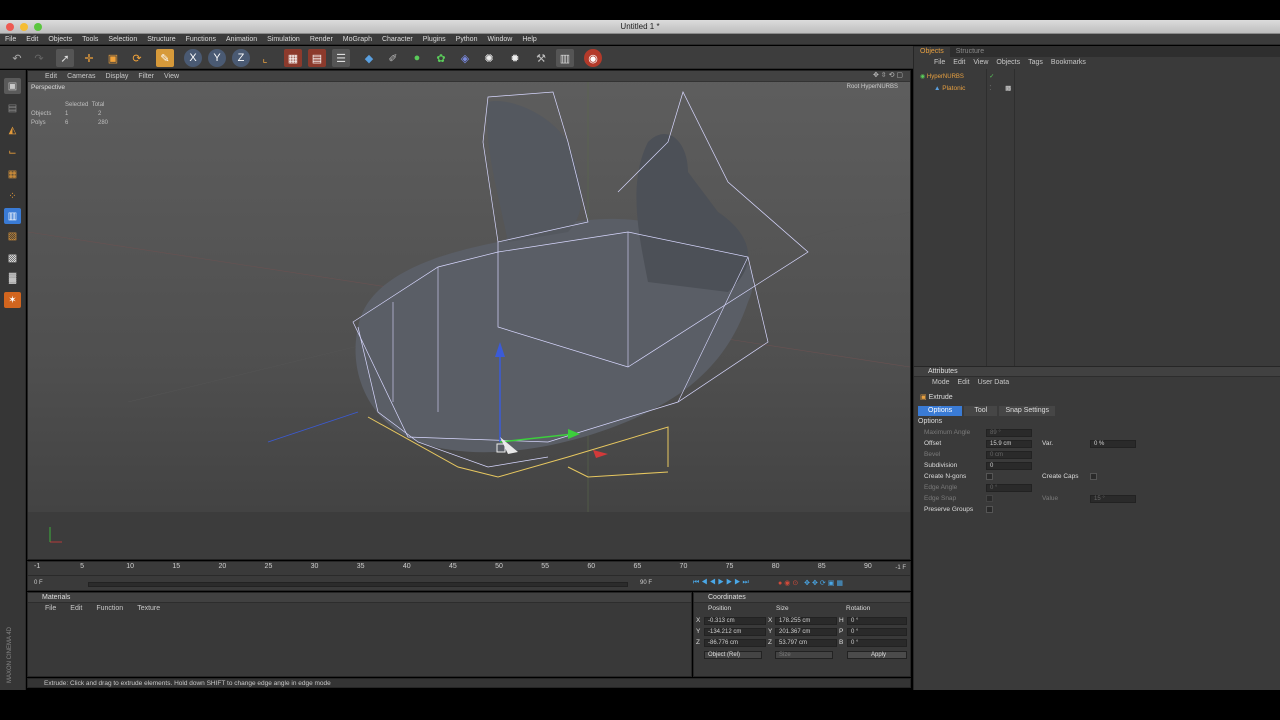 Image resolution: width=1280 pixels, height=720 pixels. What do you see at coordinates (12, 278) in the screenshot?
I see `snapping-icon: ▓` at bounding box center [12, 278].